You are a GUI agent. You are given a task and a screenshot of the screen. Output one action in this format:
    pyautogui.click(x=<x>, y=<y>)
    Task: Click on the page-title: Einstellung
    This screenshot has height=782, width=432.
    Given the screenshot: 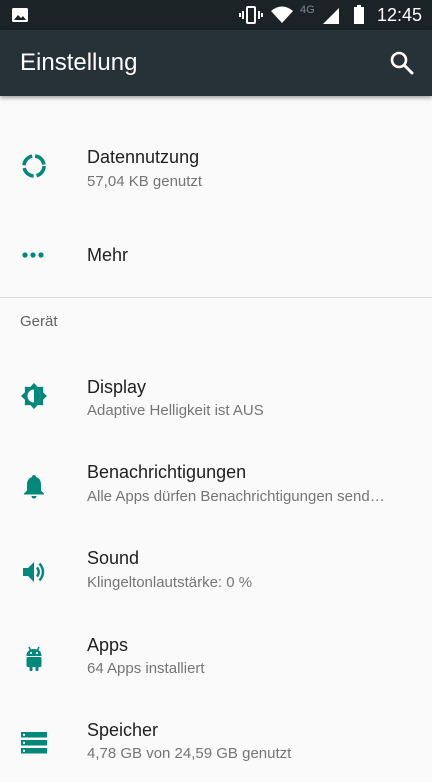 What is the action you would take?
    pyautogui.click(x=79, y=62)
    